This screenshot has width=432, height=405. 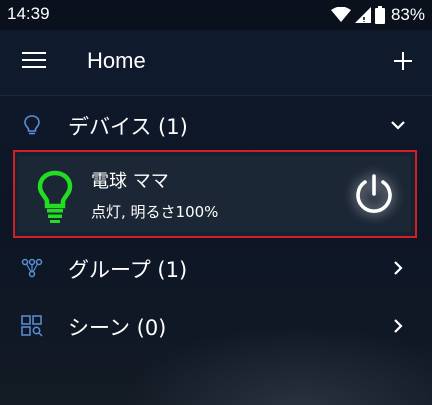 I want to click on battery-icon, so click(x=379, y=15).